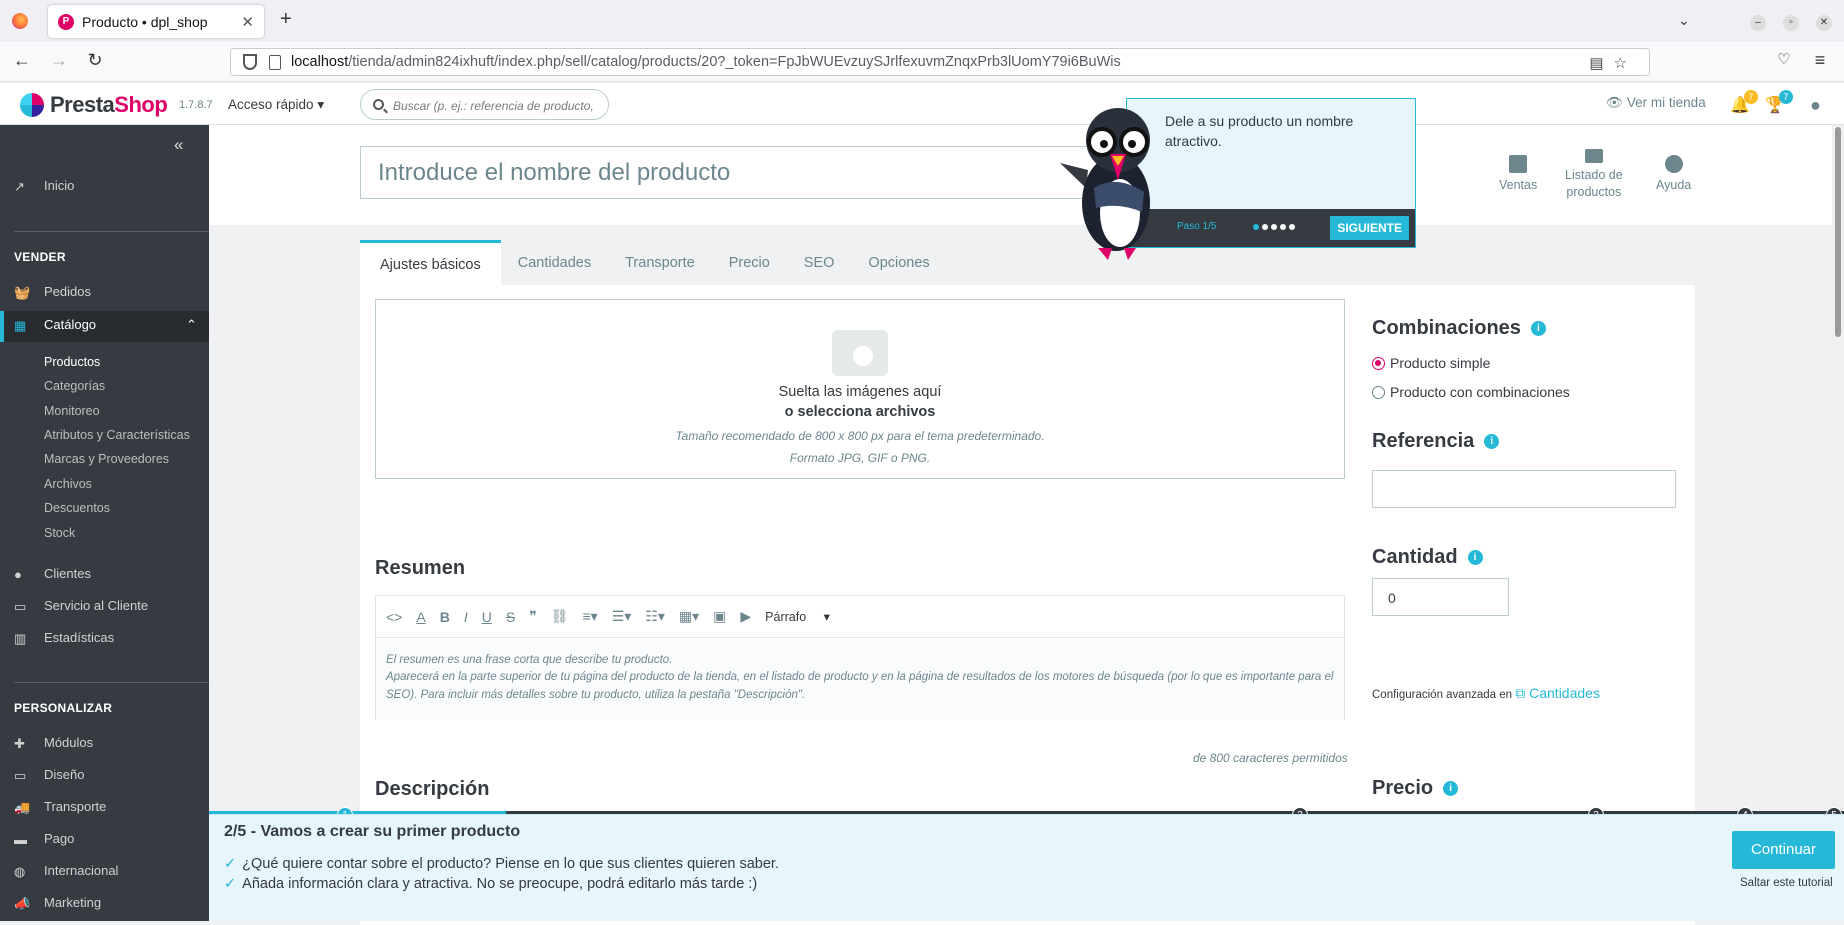  Describe the element at coordinates (533, 616) in the screenshot. I see `quote-icon: ❞` at that location.